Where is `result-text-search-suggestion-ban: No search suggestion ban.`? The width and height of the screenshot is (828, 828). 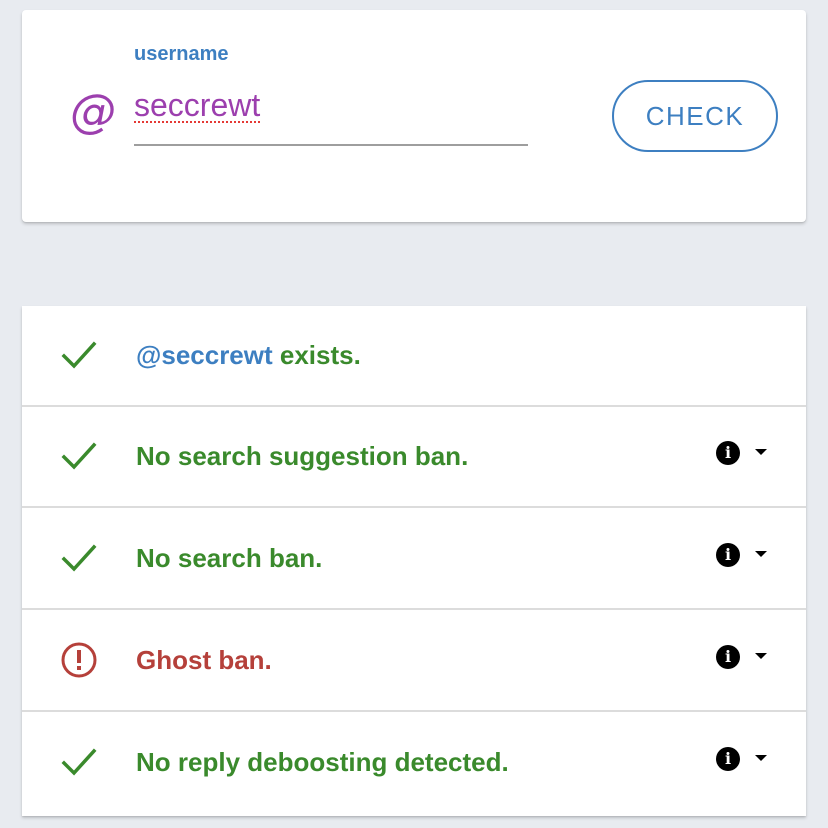 result-text-search-suggestion-ban: No search suggestion ban. is located at coordinates (302, 456).